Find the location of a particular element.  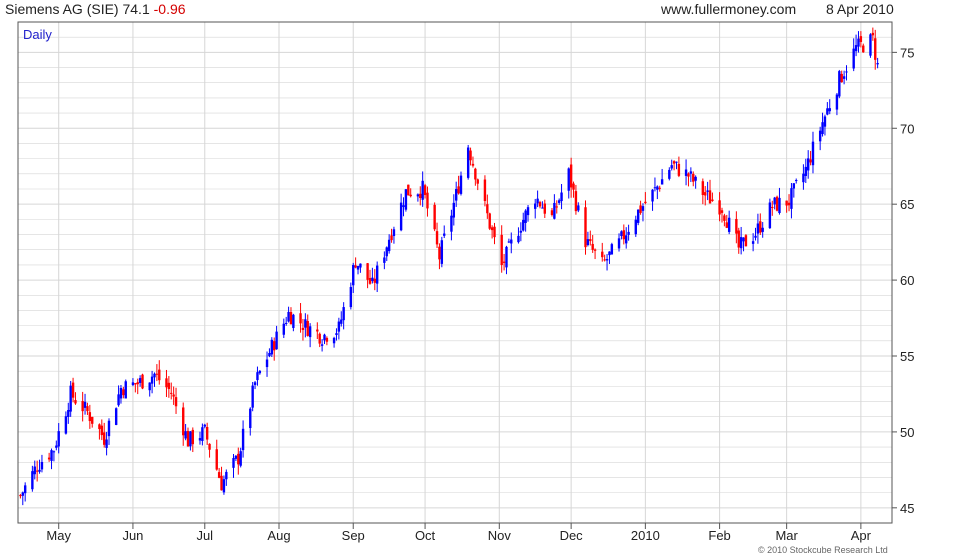

y-tick-label: 60 is located at coordinates (907, 280).